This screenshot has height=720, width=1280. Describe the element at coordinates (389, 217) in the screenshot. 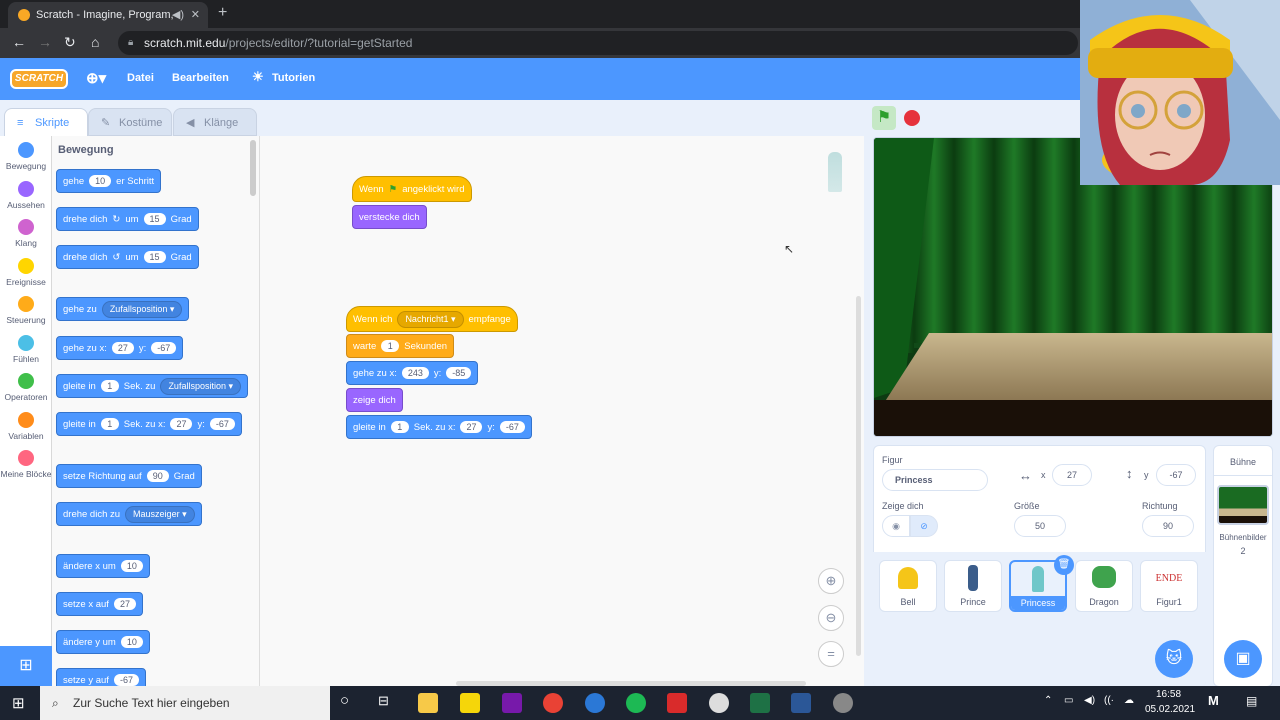

I see `block-hide: verstecke dich` at that location.